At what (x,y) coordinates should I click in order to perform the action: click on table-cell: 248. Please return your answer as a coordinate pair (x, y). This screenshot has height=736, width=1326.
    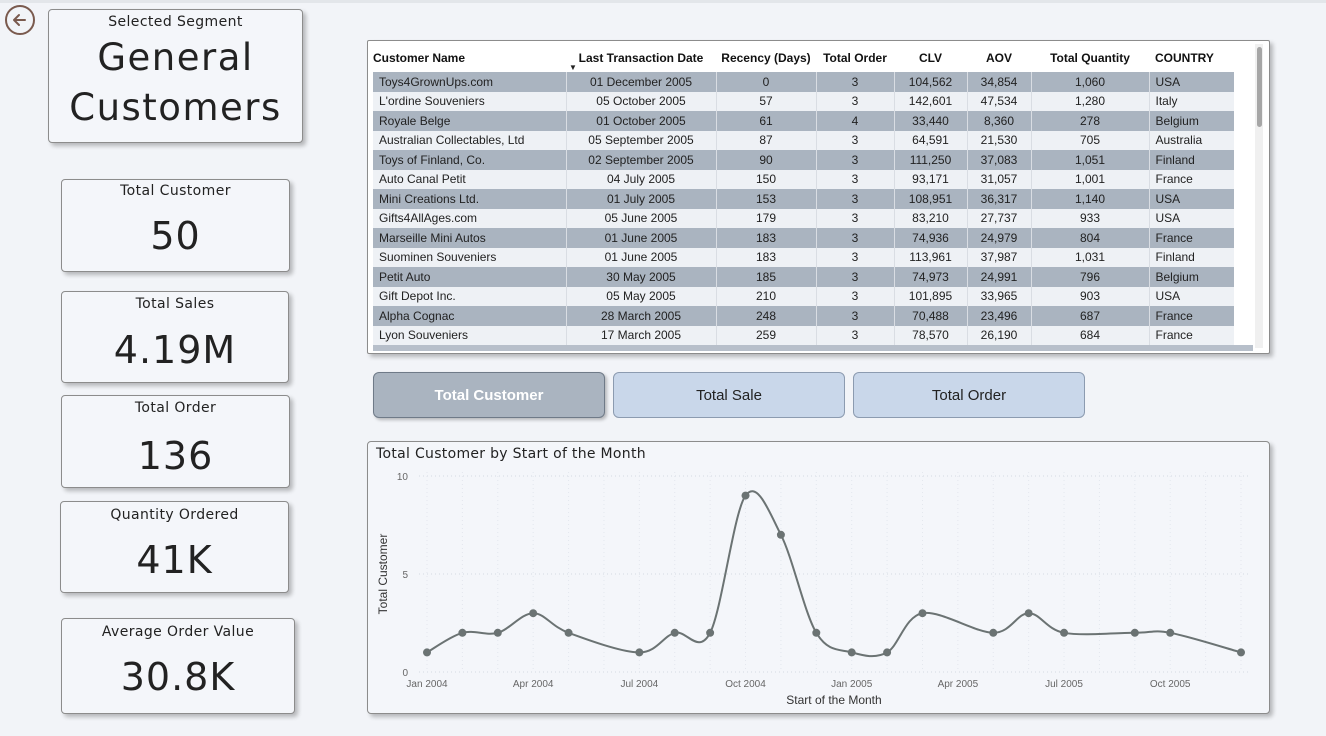
    Looking at the image, I should click on (766, 316).